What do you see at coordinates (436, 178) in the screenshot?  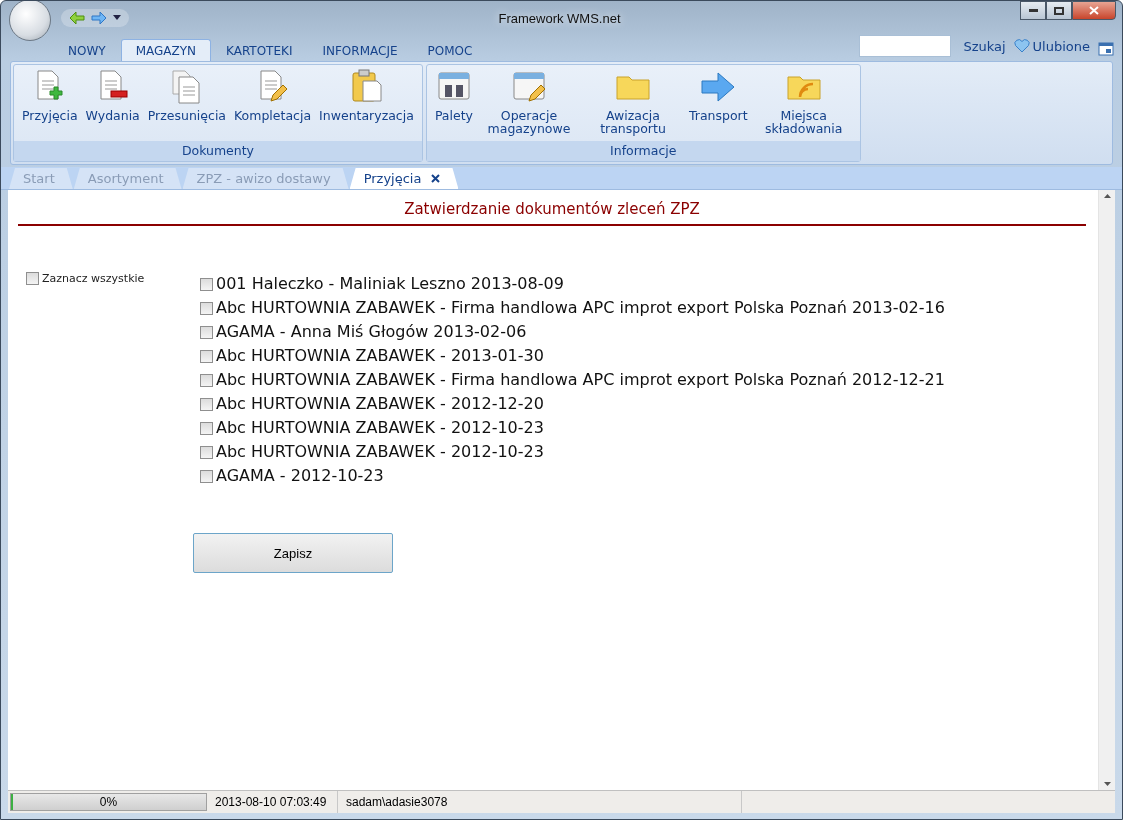 I see `close-tab-icon` at bounding box center [436, 178].